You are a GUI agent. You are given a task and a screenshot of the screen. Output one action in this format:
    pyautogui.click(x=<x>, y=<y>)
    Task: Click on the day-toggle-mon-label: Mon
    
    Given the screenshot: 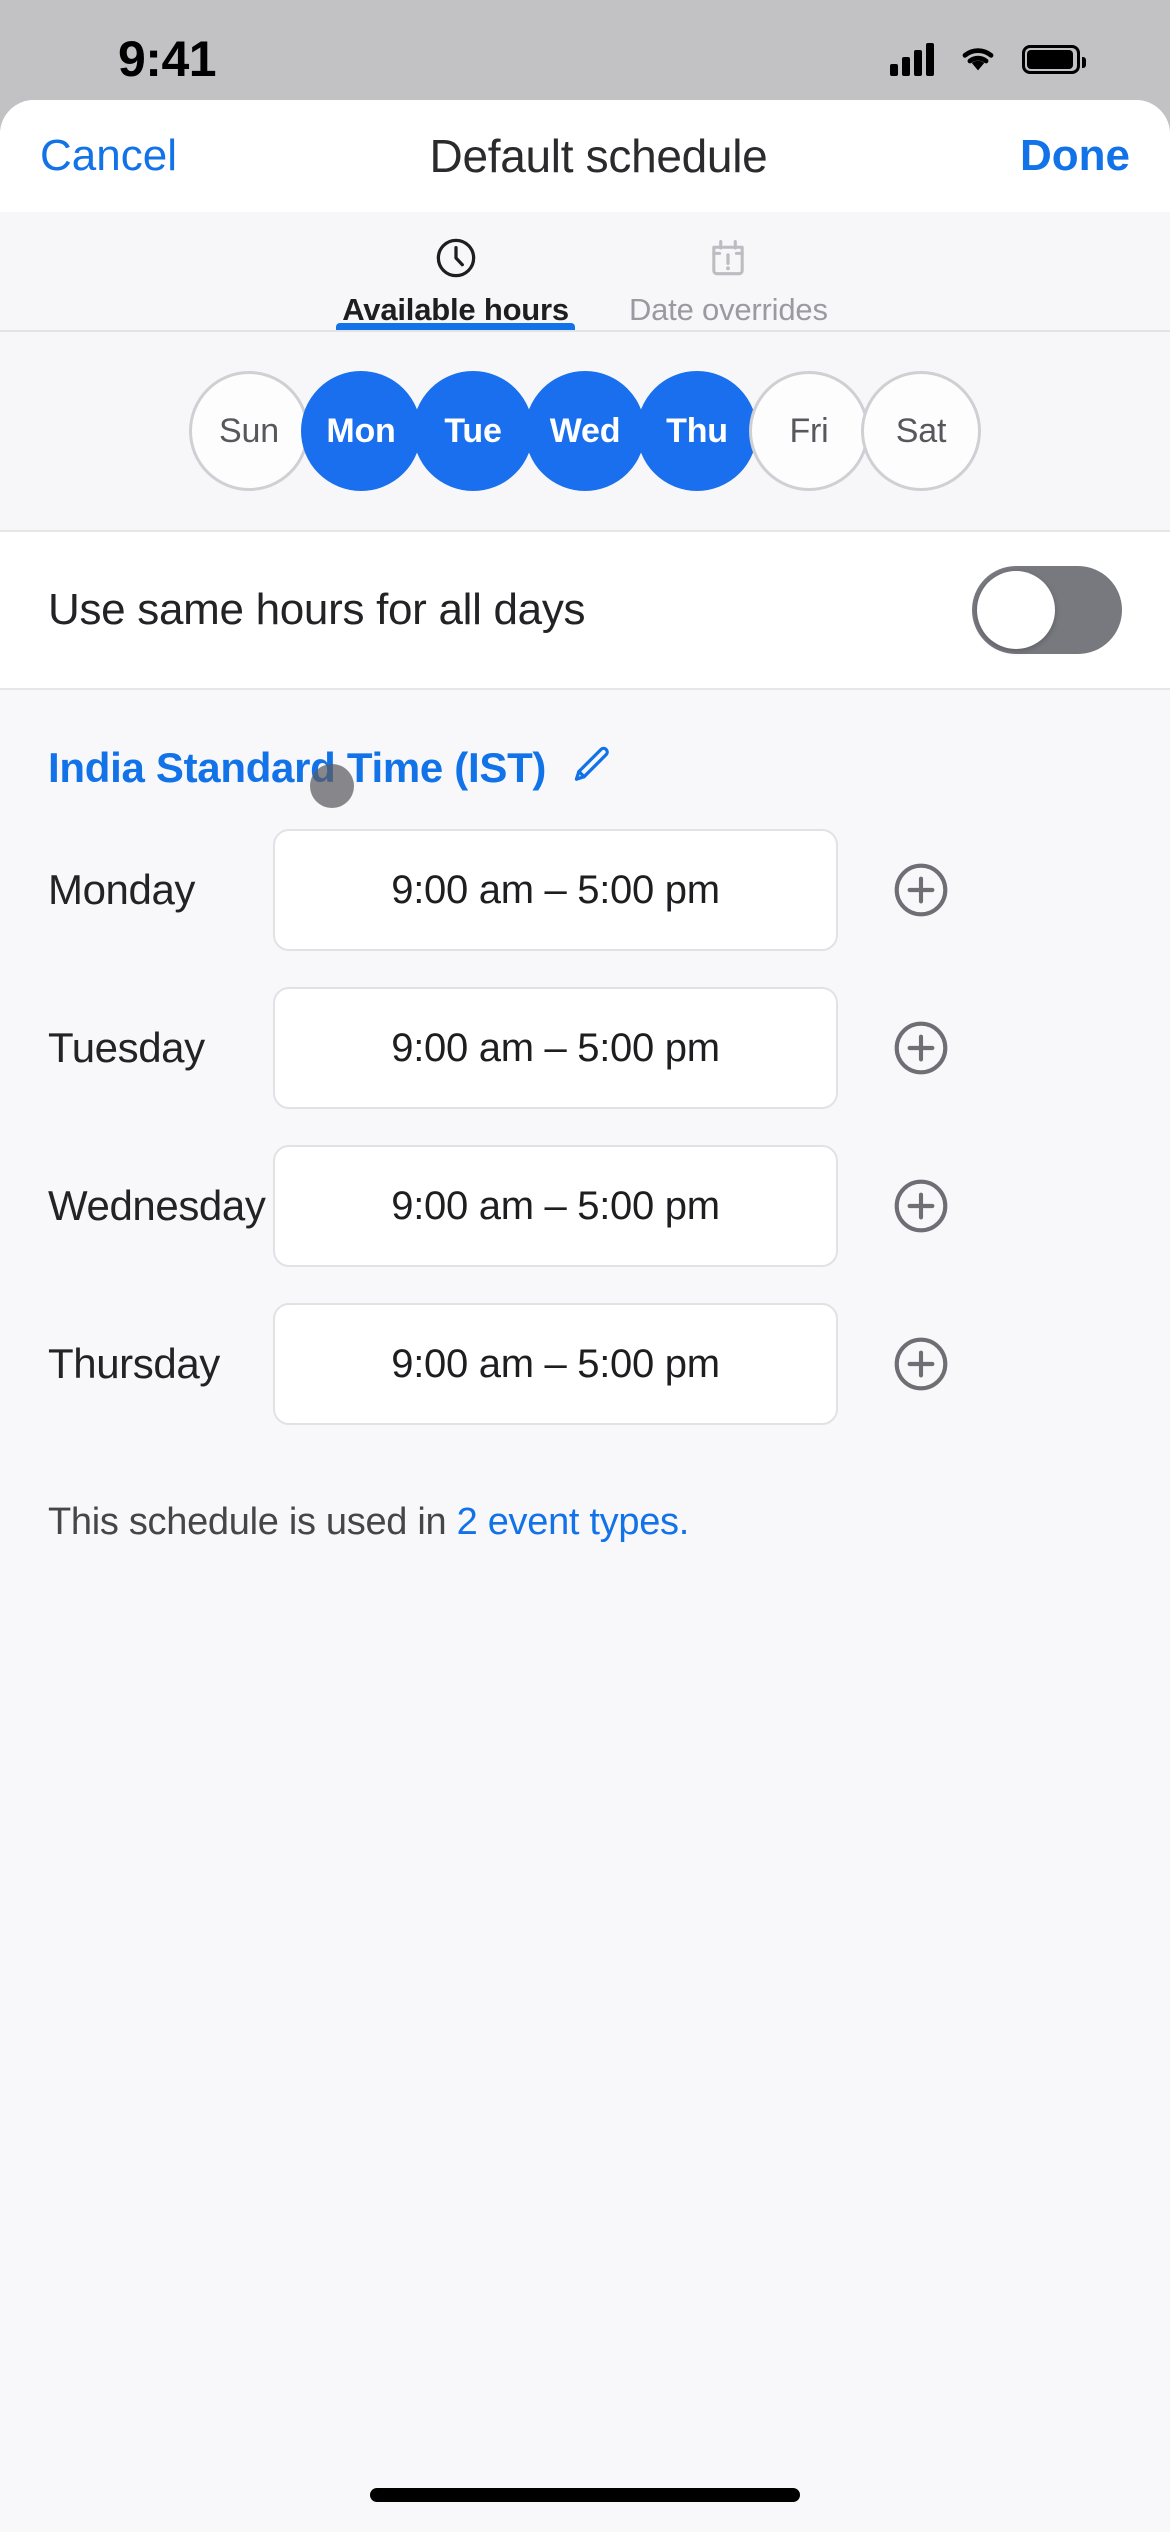 What is the action you would take?
    pyautogui.click(x=361, y=430)
    